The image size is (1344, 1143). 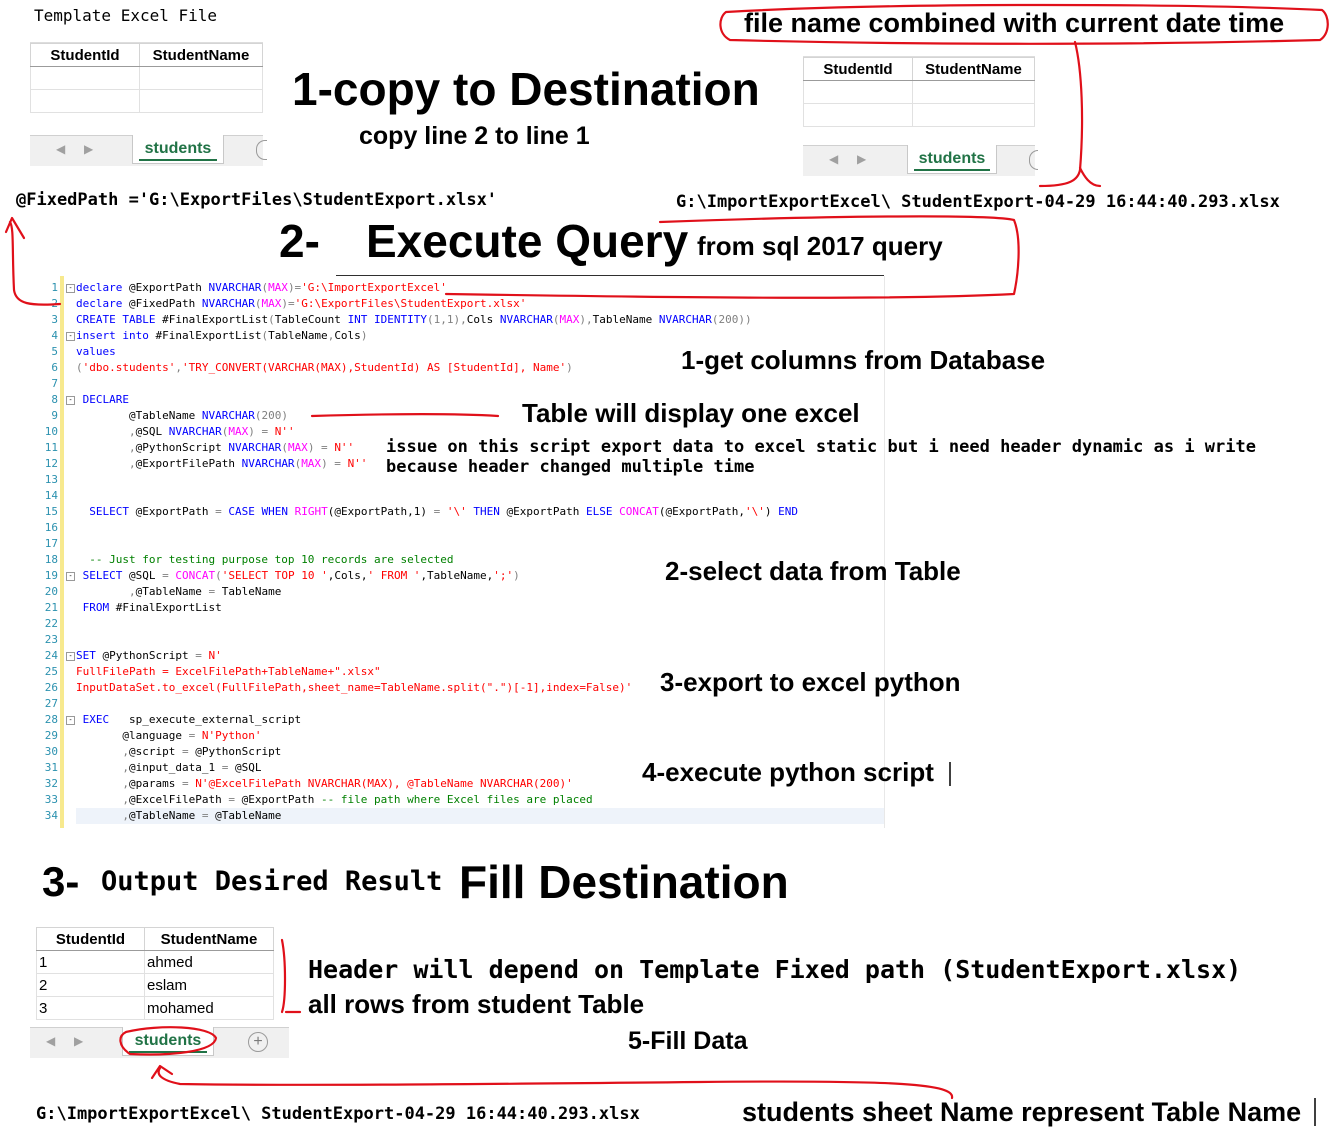 I want to click on fixed-path-bracket, so click(x=35, y=263).